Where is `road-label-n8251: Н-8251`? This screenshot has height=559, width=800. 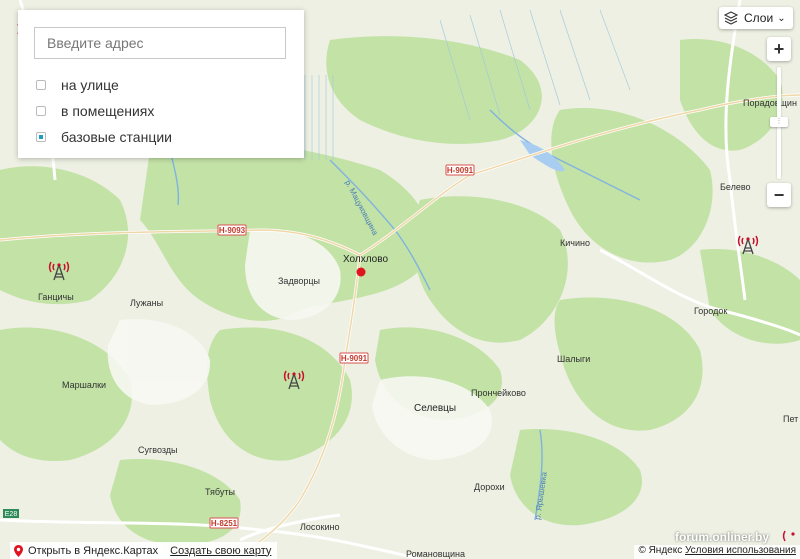 road-label-n8251: Н-8251 is located at coordinates (224, 523).